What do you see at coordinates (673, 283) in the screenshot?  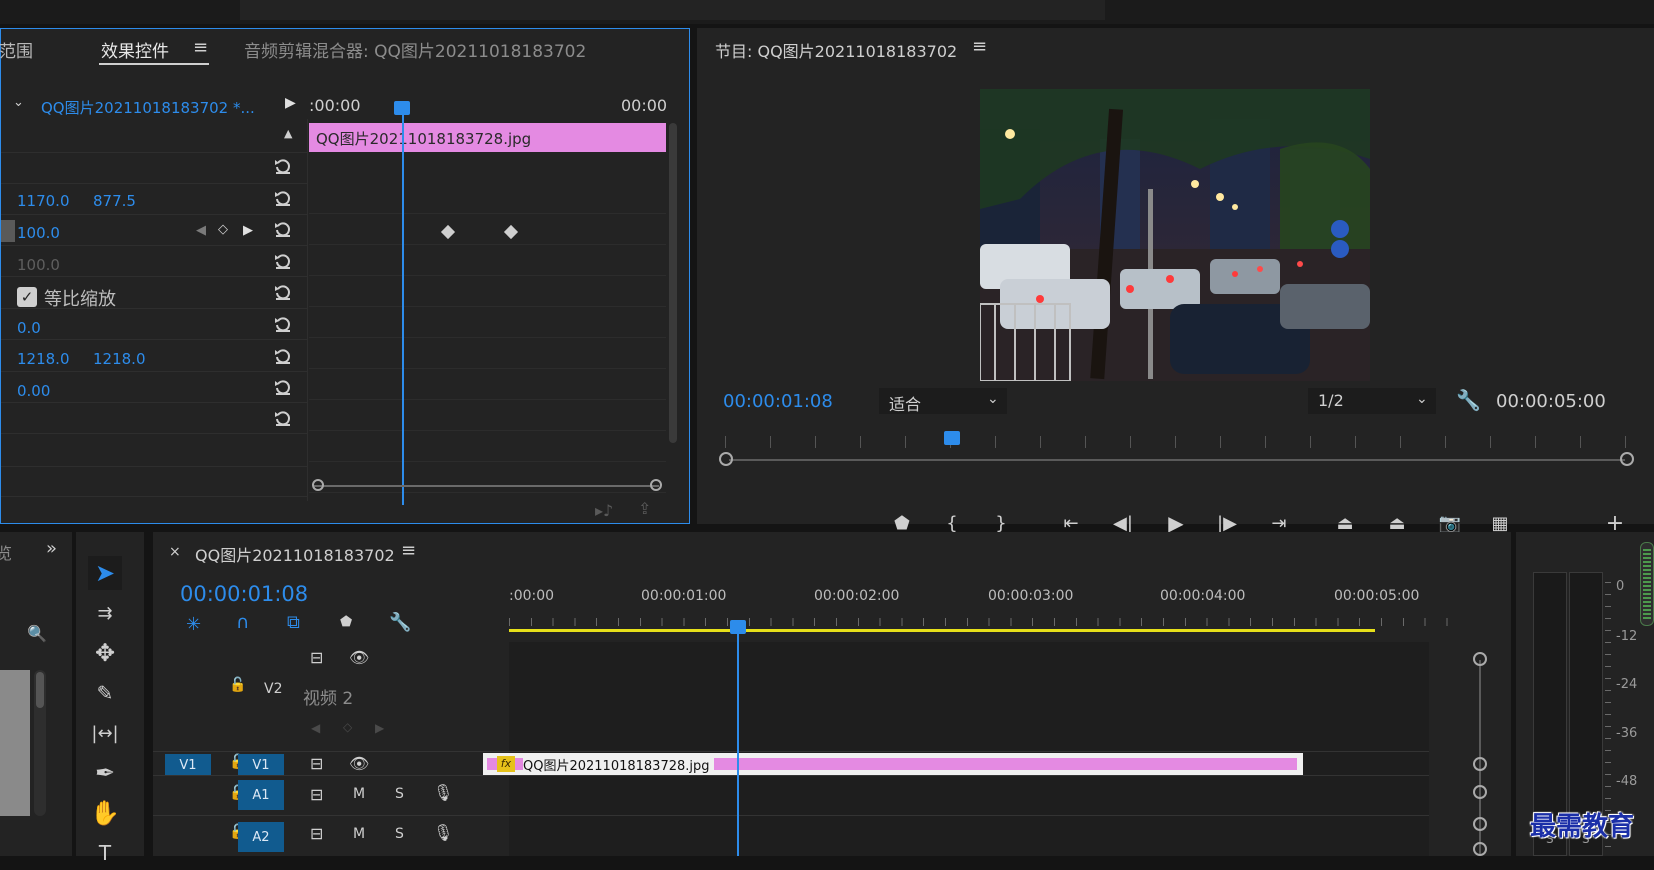 I see `ec-vertical-scrollbar` at bounding box center [673, 283].